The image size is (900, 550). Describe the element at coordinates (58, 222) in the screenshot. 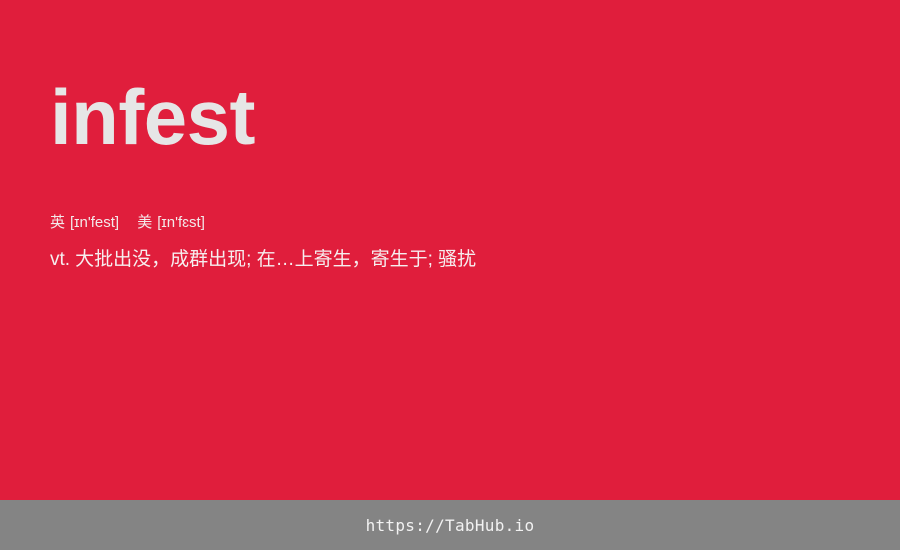

I see `uk-label: 英` at that location.